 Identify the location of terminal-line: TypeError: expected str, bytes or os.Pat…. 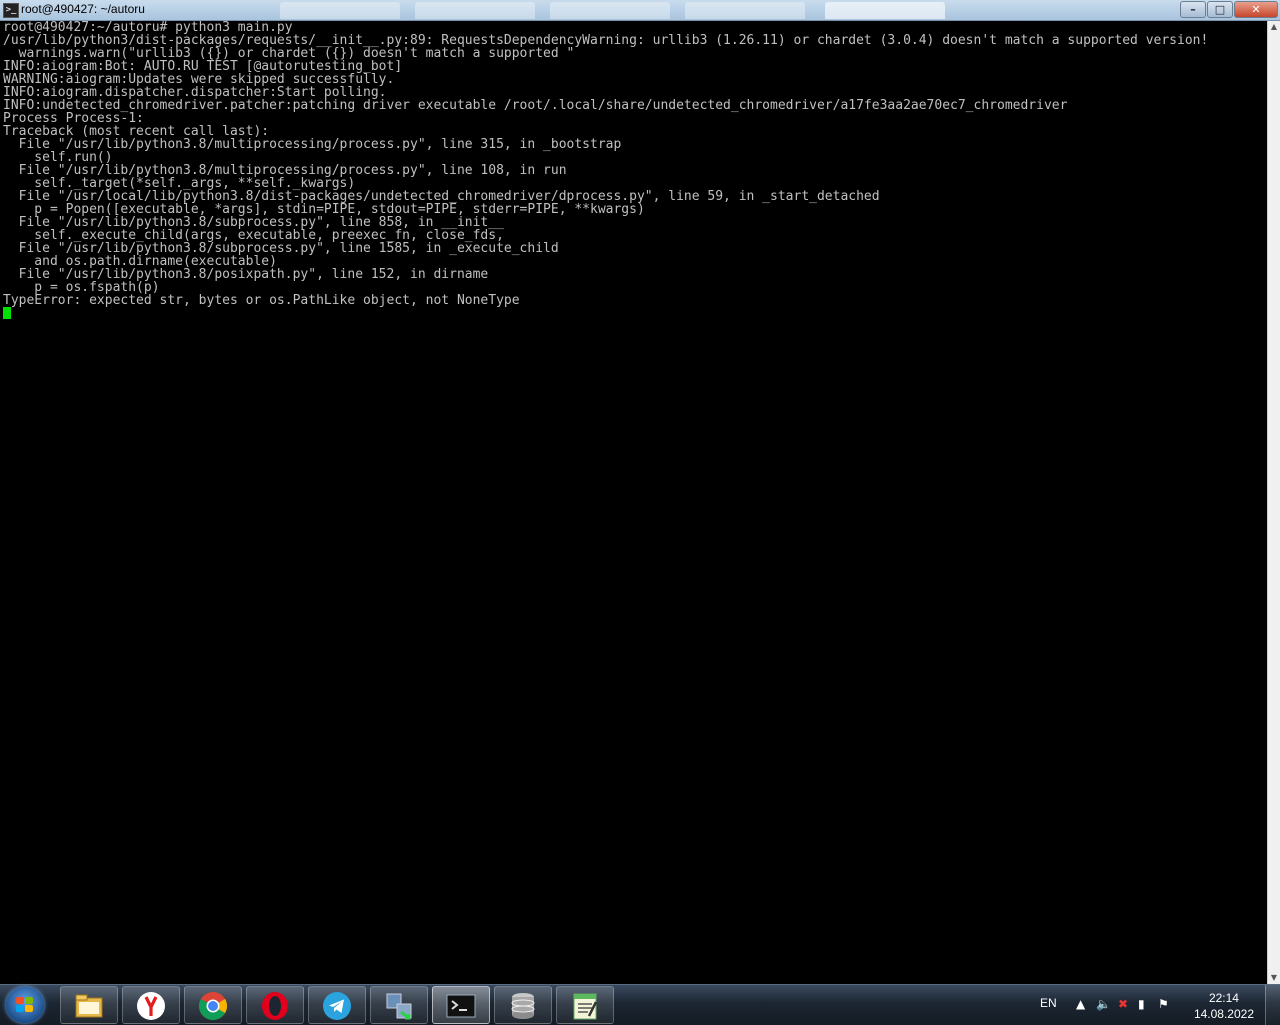
(261, 300).